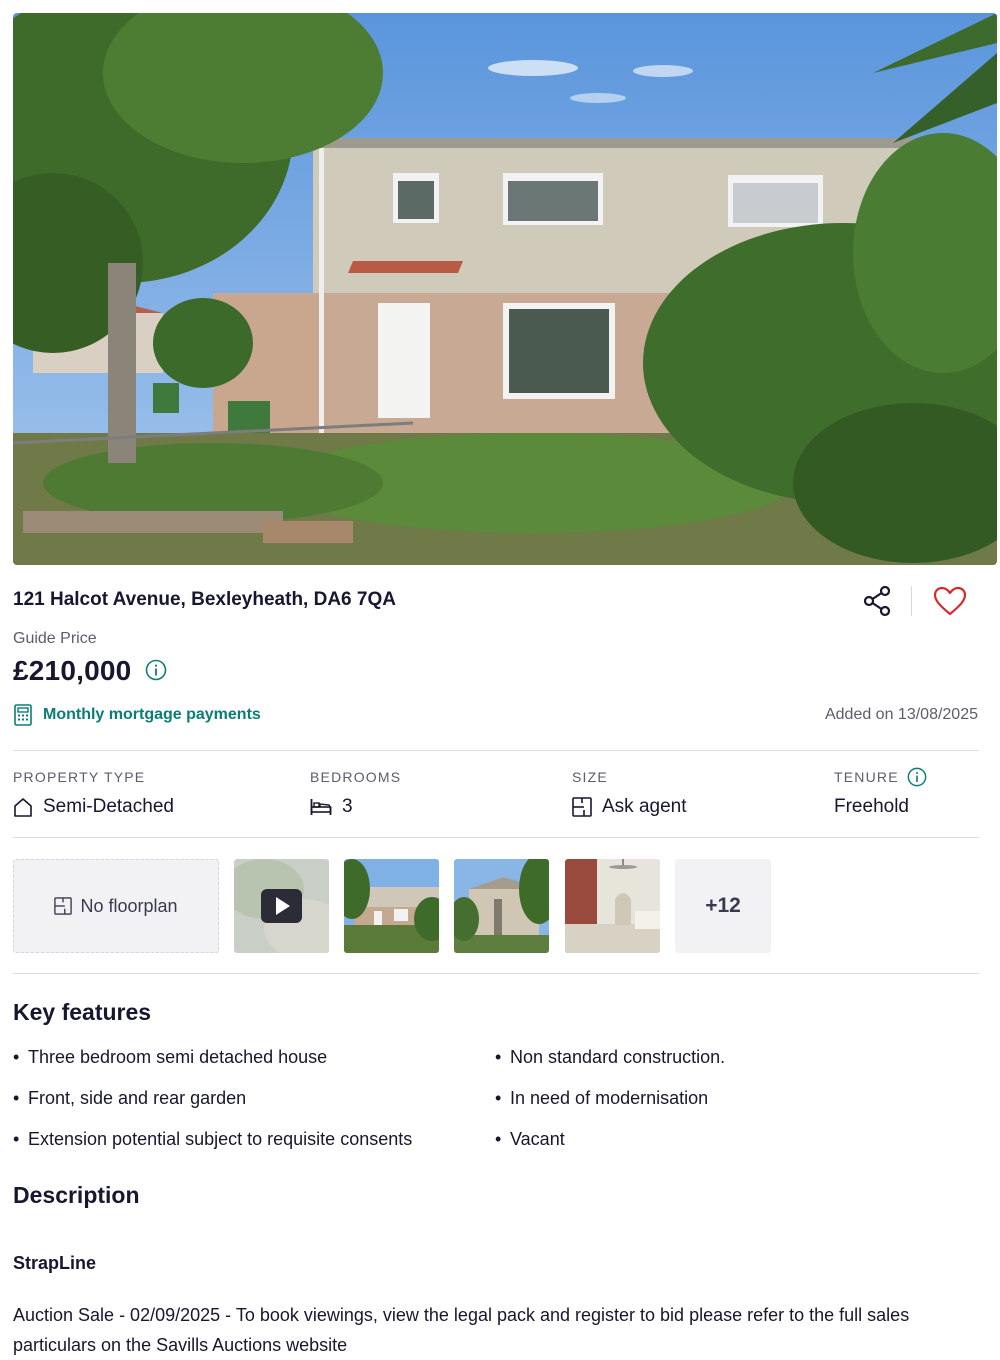  What do you see at coordinates (23, 807) in the screenshot?
I see `house-icon` at bounding box center [23, 807].